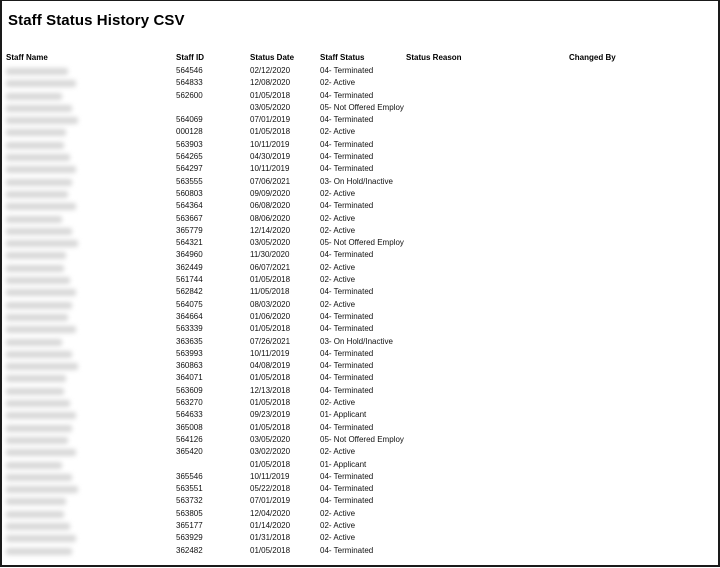 This screenshot has height=568, width=720. I want to click on table-row: 364664 01/06/2020 04- Terminated, so click(360, 318).